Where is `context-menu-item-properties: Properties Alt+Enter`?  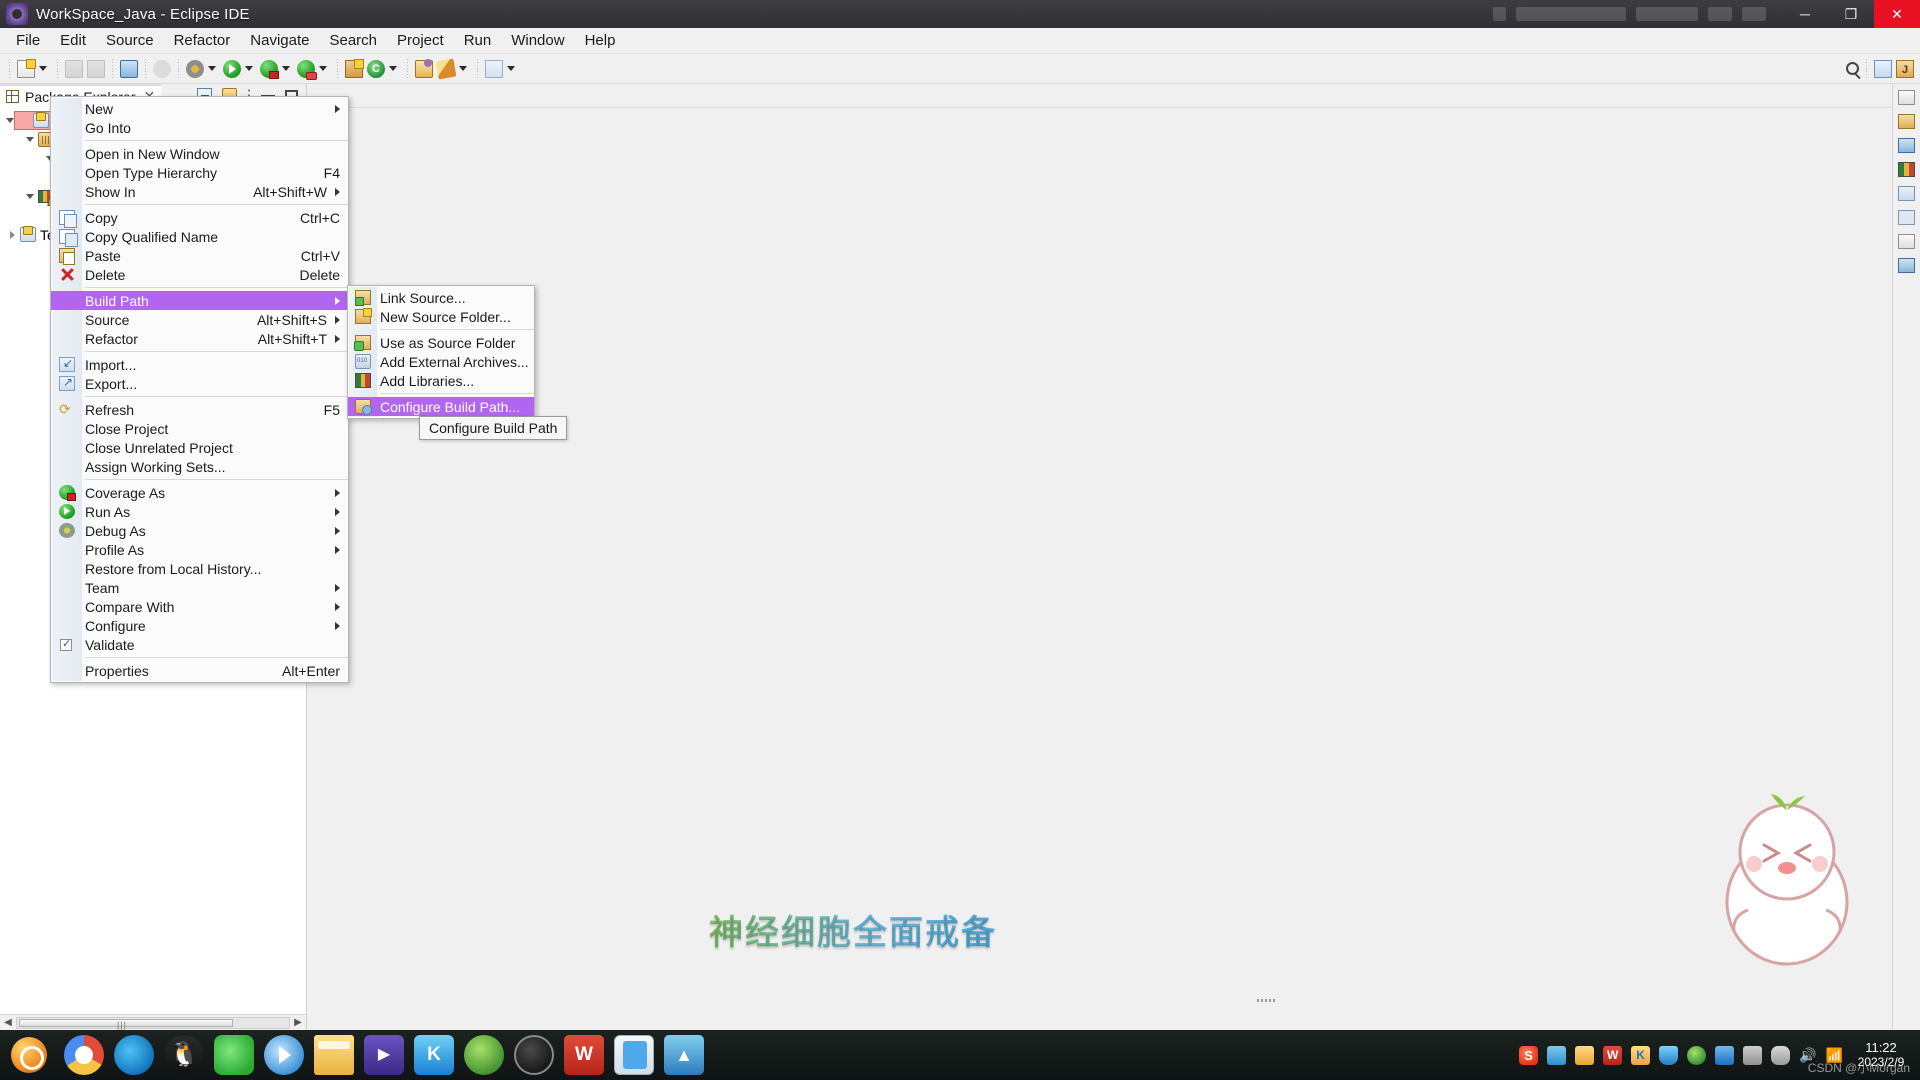
context-menu-item-properties: Properties Alt+Enter is located at coordinates (199, 670).